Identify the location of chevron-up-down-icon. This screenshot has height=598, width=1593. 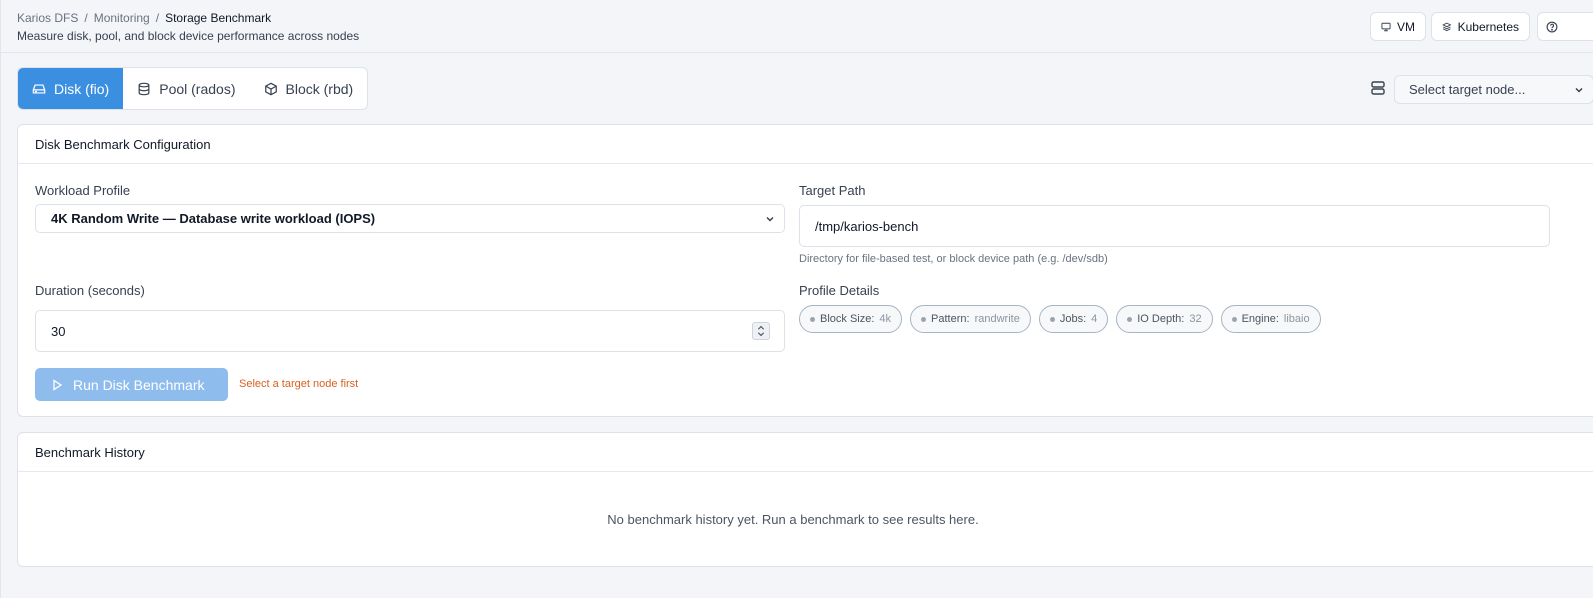
(761, 331).